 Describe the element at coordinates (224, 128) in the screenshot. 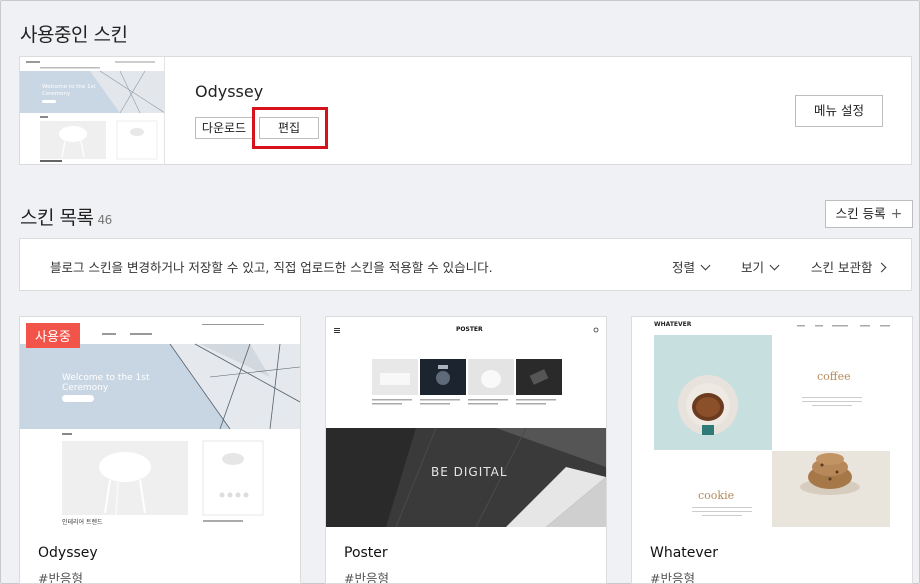

I see `download-button: 다운로드` at that location.